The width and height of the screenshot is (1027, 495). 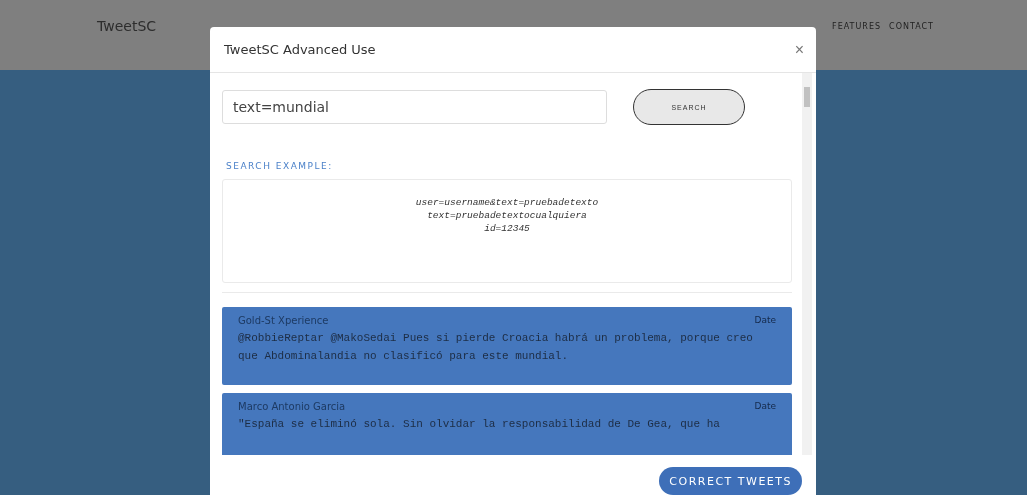 I want to click on correct-tweets-button: CORRECT TWEETS, so click(x=730, y=481).